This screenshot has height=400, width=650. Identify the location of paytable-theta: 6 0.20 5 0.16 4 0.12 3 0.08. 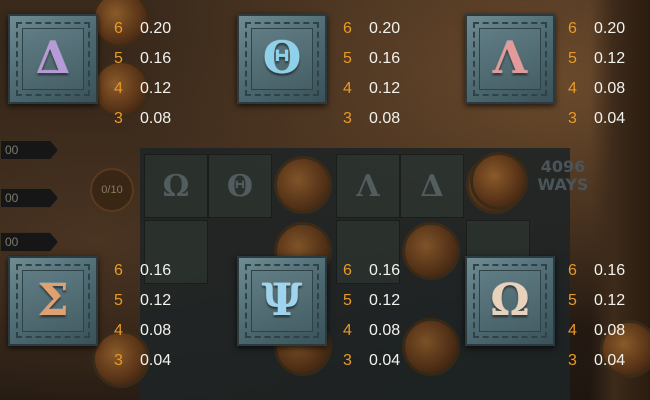
(388, 74).